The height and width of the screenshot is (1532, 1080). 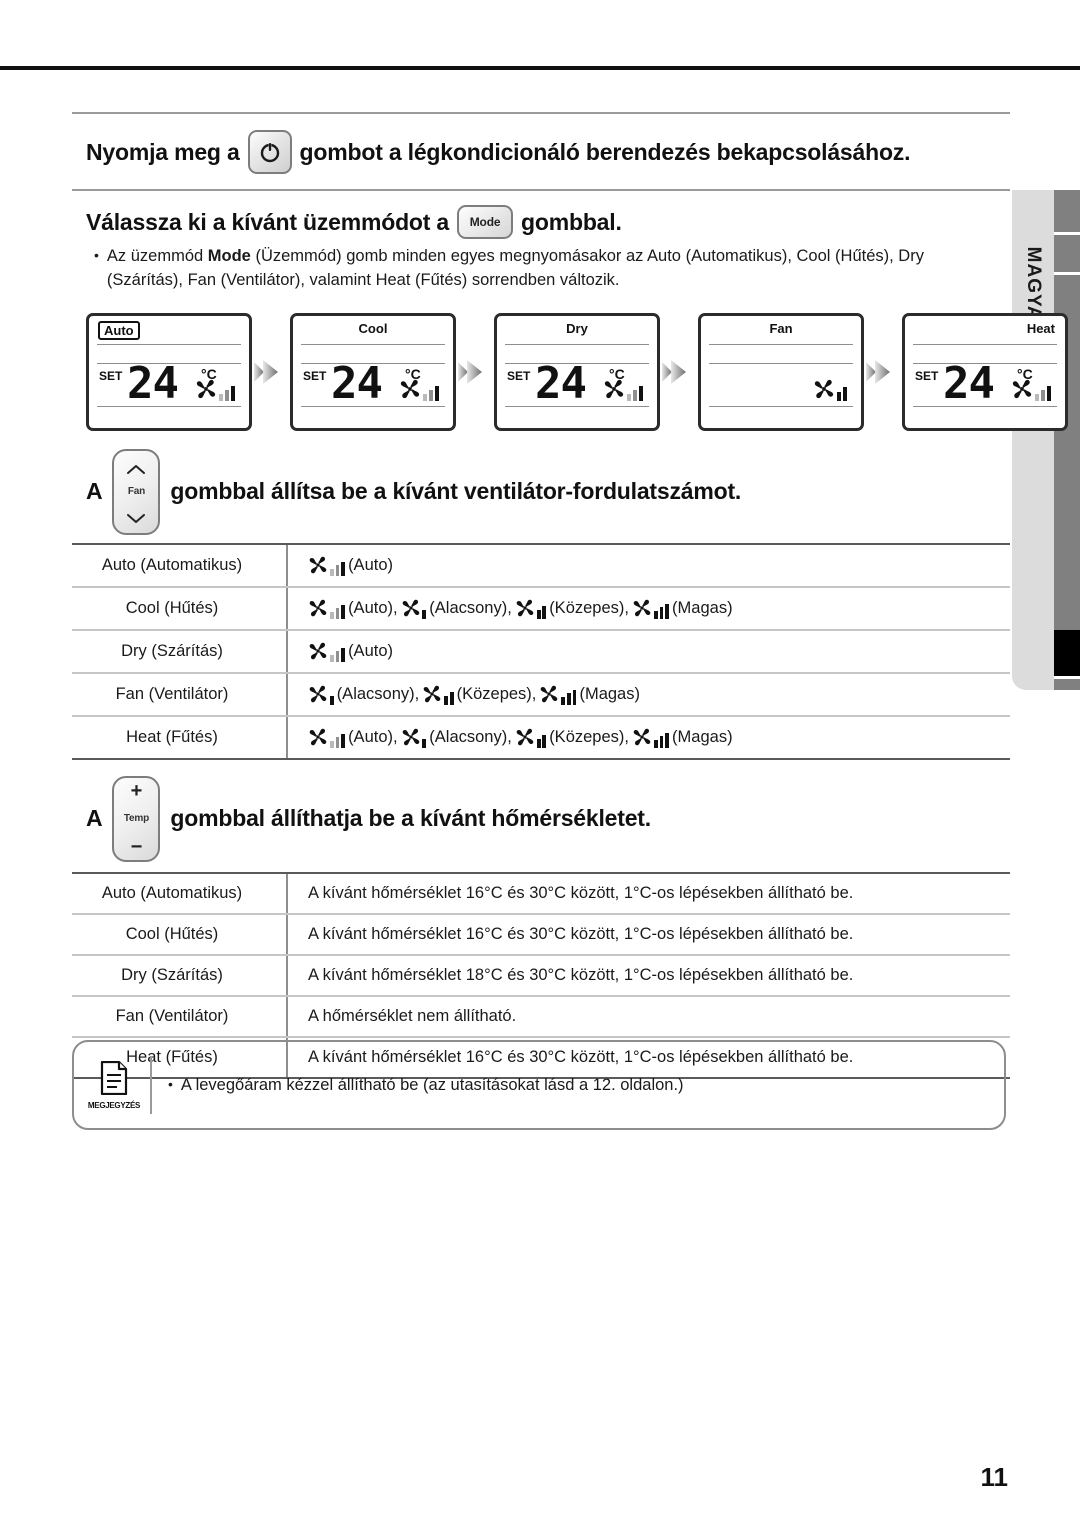 I want to click on lcd-mode-label: Fan, so click(x=781, y=328).